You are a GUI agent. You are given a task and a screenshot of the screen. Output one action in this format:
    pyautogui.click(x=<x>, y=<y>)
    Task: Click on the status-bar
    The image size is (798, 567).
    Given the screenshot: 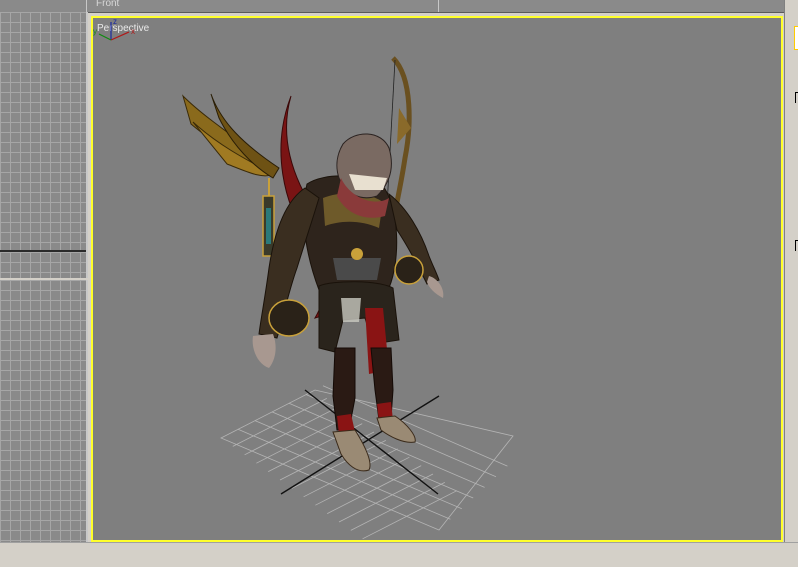 What is the action you would take?
    pyautogui.click(x=399, y=554)
    